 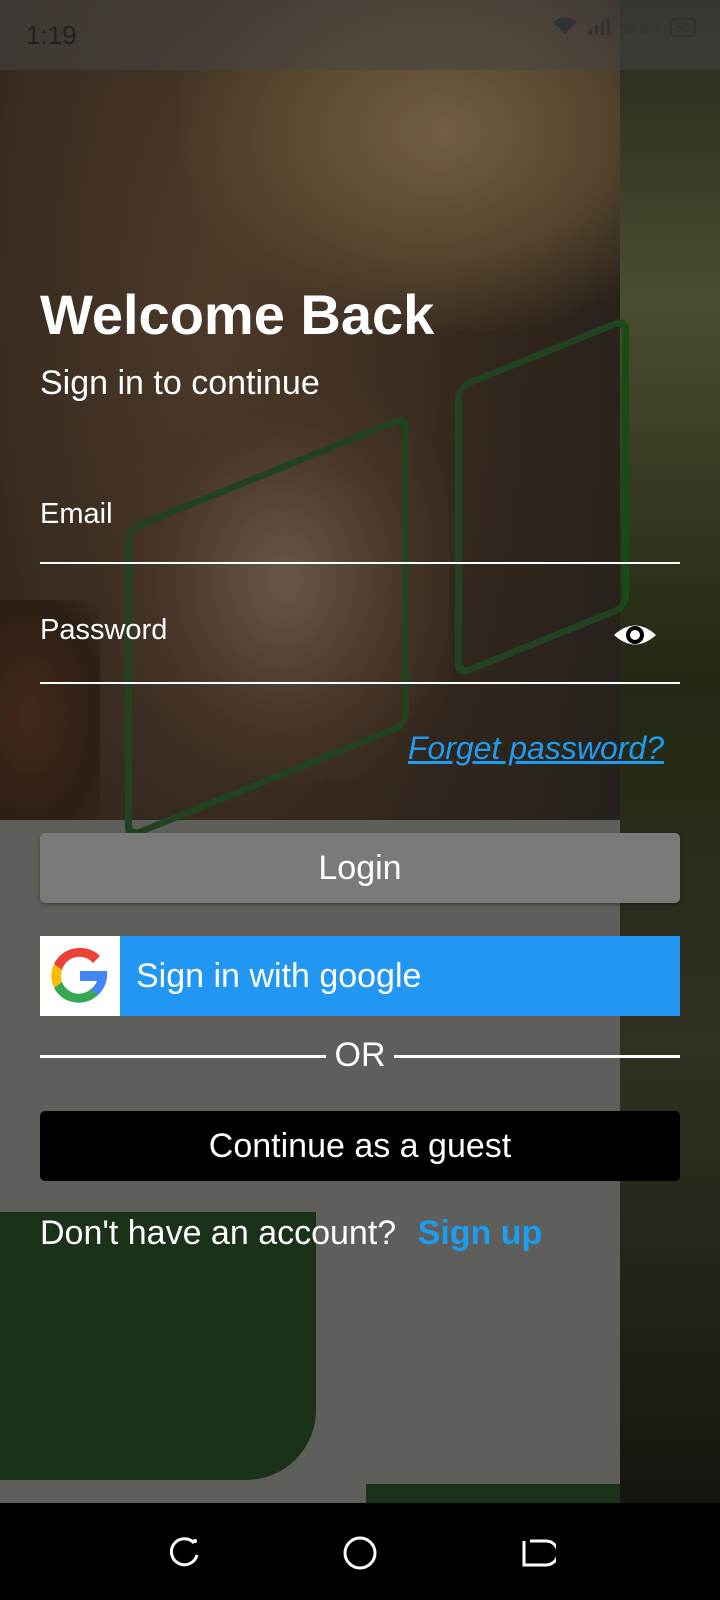 I want to click on status-icons: 51 B/s 55, so click(x=624, y=27).